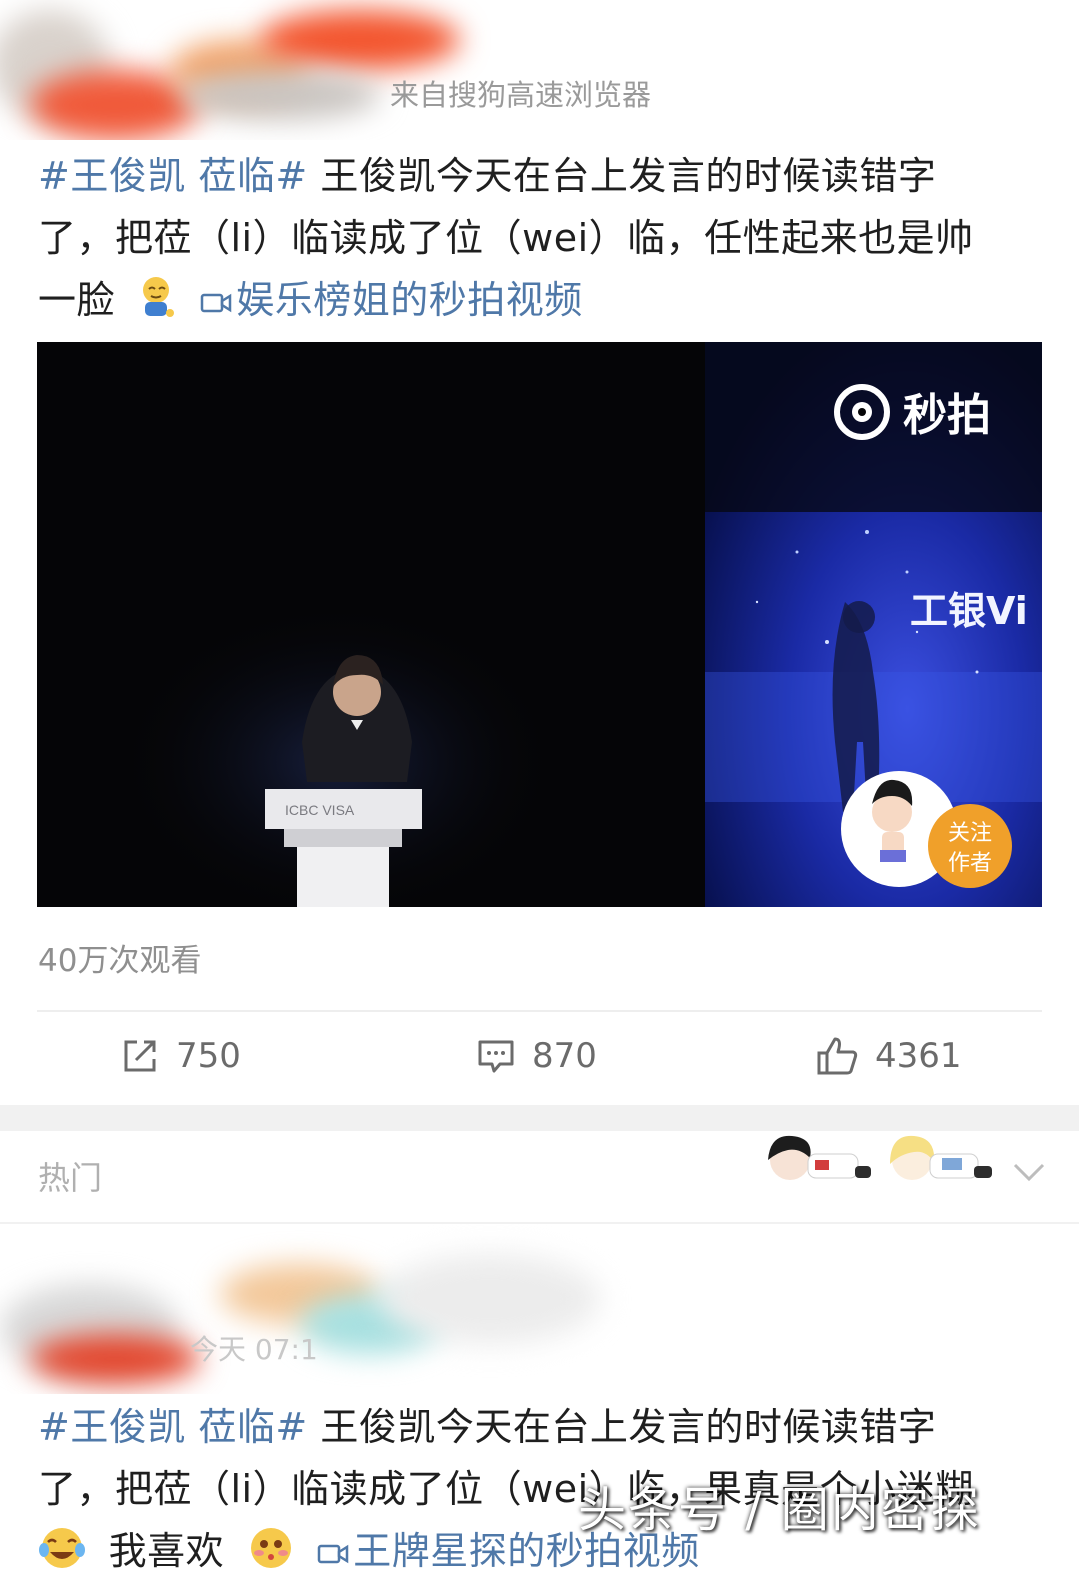 This screenshot has height=1588, width=1079. Describe the element at coordinates (496, 1056) in the screenshot. I see `comment-icon` at that location.